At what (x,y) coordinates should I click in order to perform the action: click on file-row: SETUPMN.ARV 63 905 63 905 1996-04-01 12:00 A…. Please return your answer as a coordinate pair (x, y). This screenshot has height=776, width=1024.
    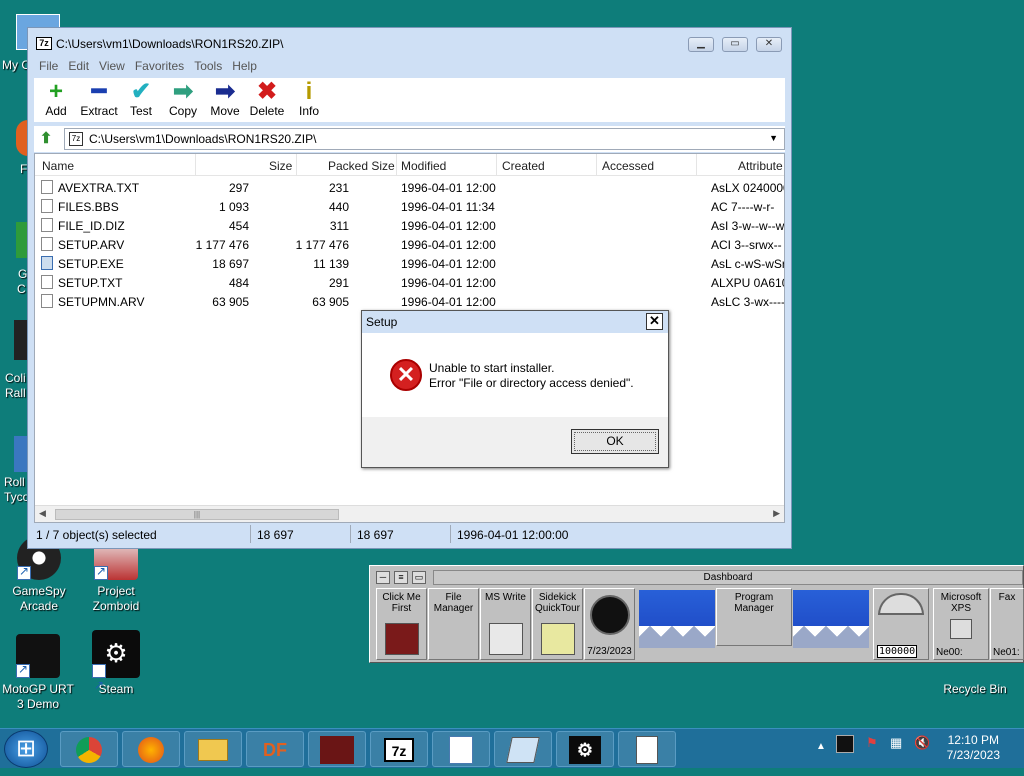
    Looking at the image, I should click on (409, 301).